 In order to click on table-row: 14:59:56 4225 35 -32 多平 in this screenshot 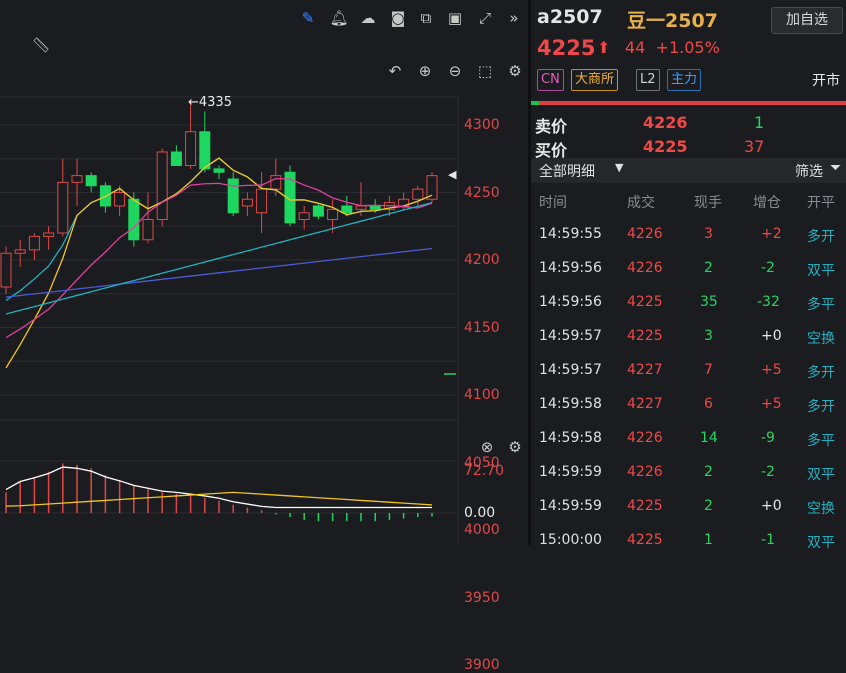, I will do `click(688, 303)`.